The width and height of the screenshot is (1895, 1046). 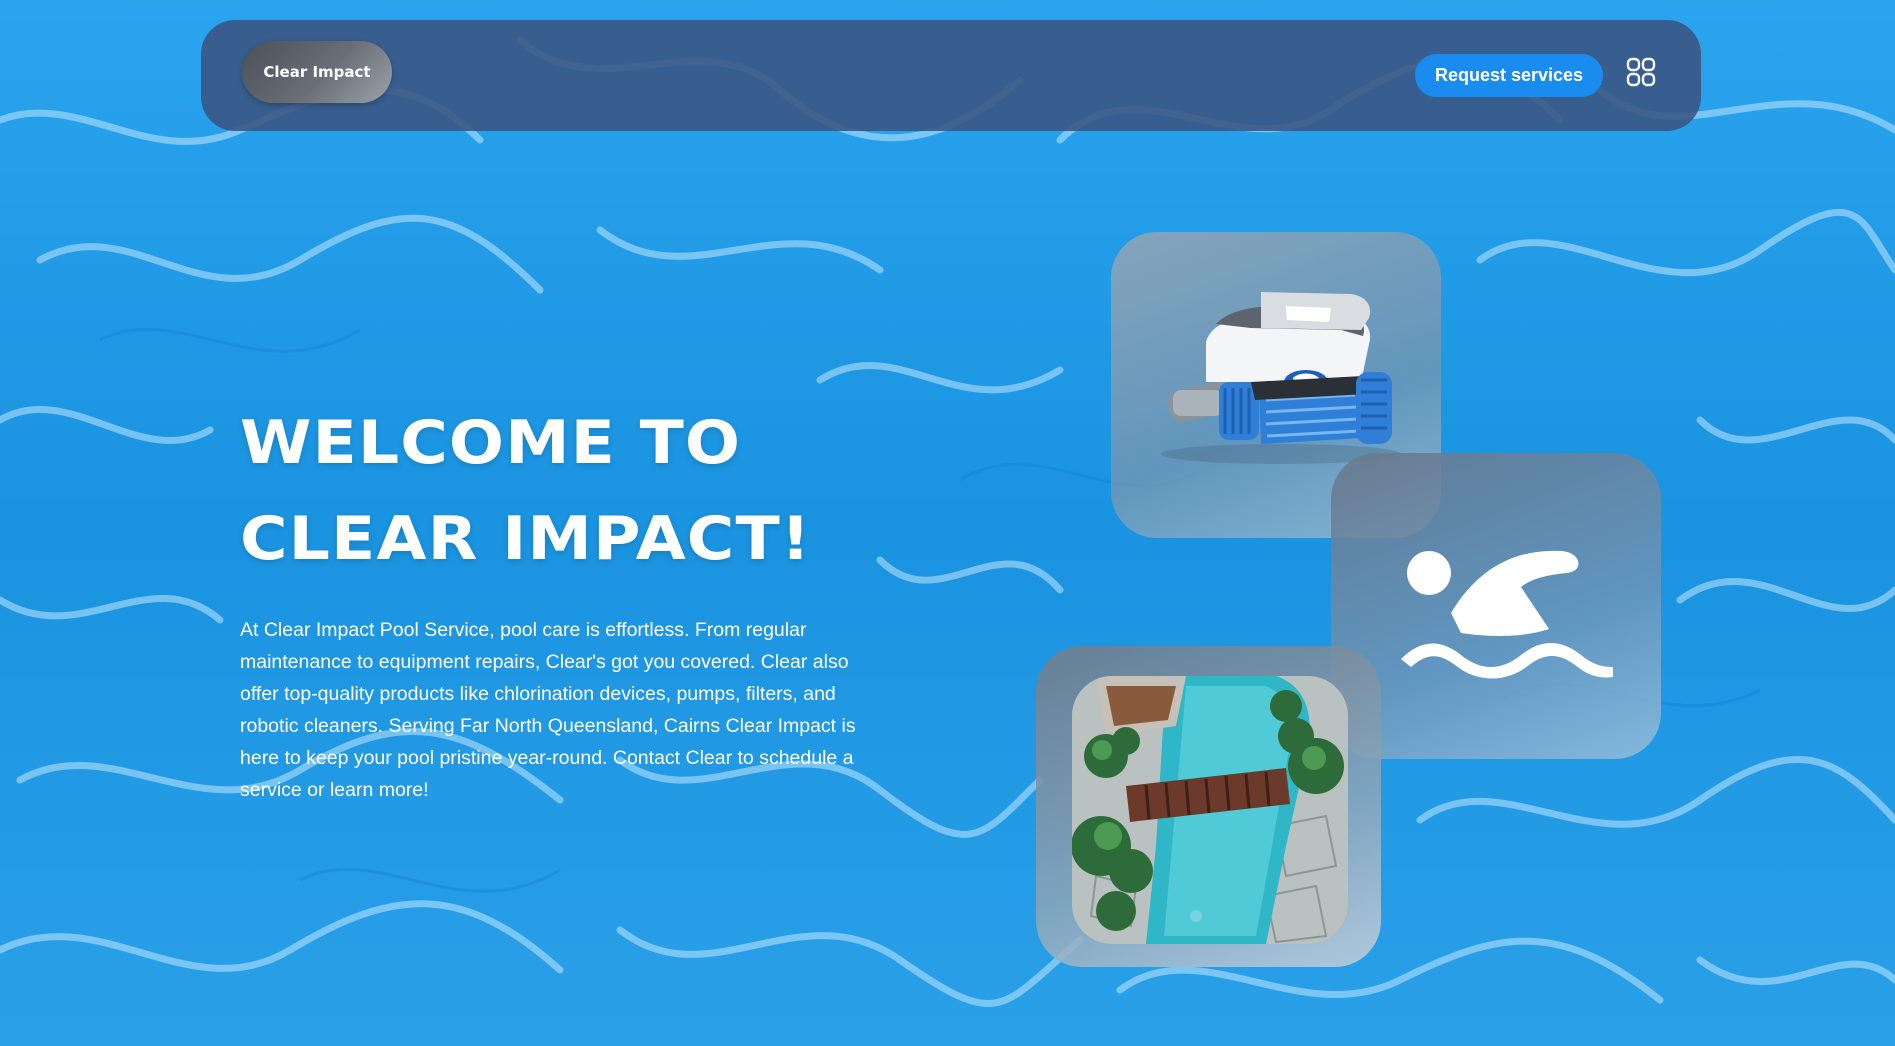 I want to click on pool-aerial-photo, so click(x=1210, y=810).